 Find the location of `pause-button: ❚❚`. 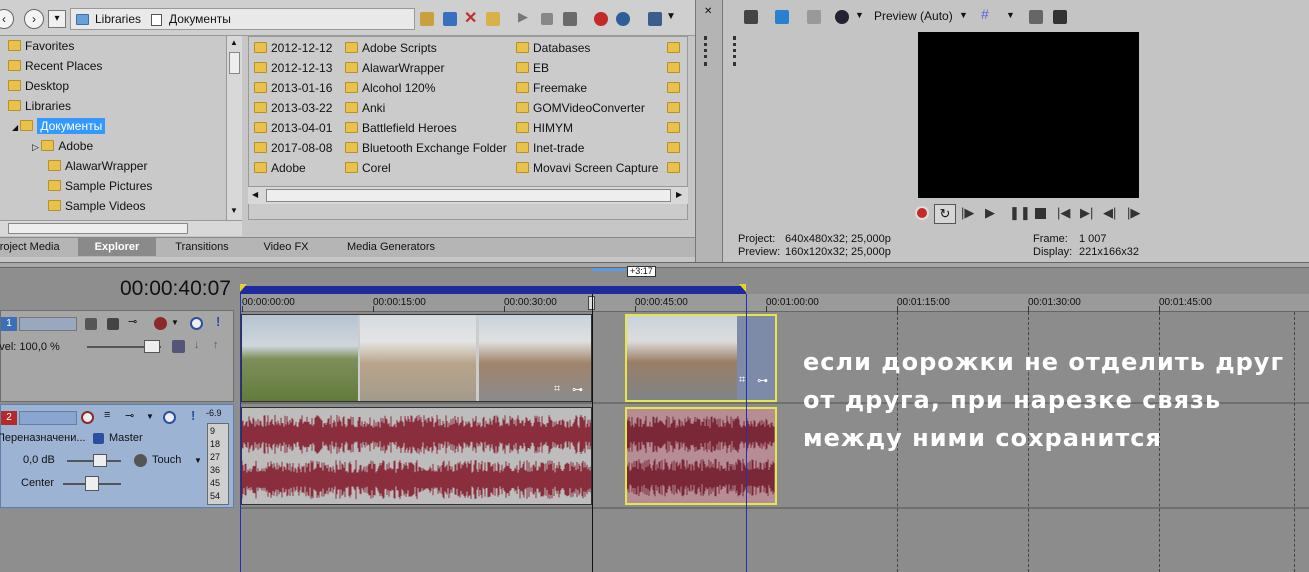

pause-button: ❚❚ is located at coordinates (1020, 213).